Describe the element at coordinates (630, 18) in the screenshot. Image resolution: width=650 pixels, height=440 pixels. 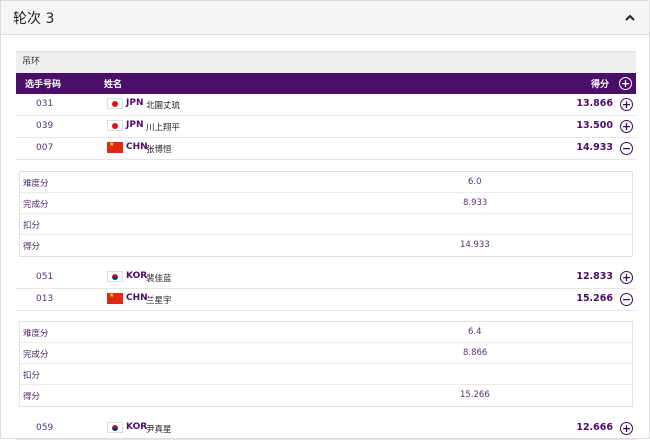
I see `chevron-up-icon` at that location.